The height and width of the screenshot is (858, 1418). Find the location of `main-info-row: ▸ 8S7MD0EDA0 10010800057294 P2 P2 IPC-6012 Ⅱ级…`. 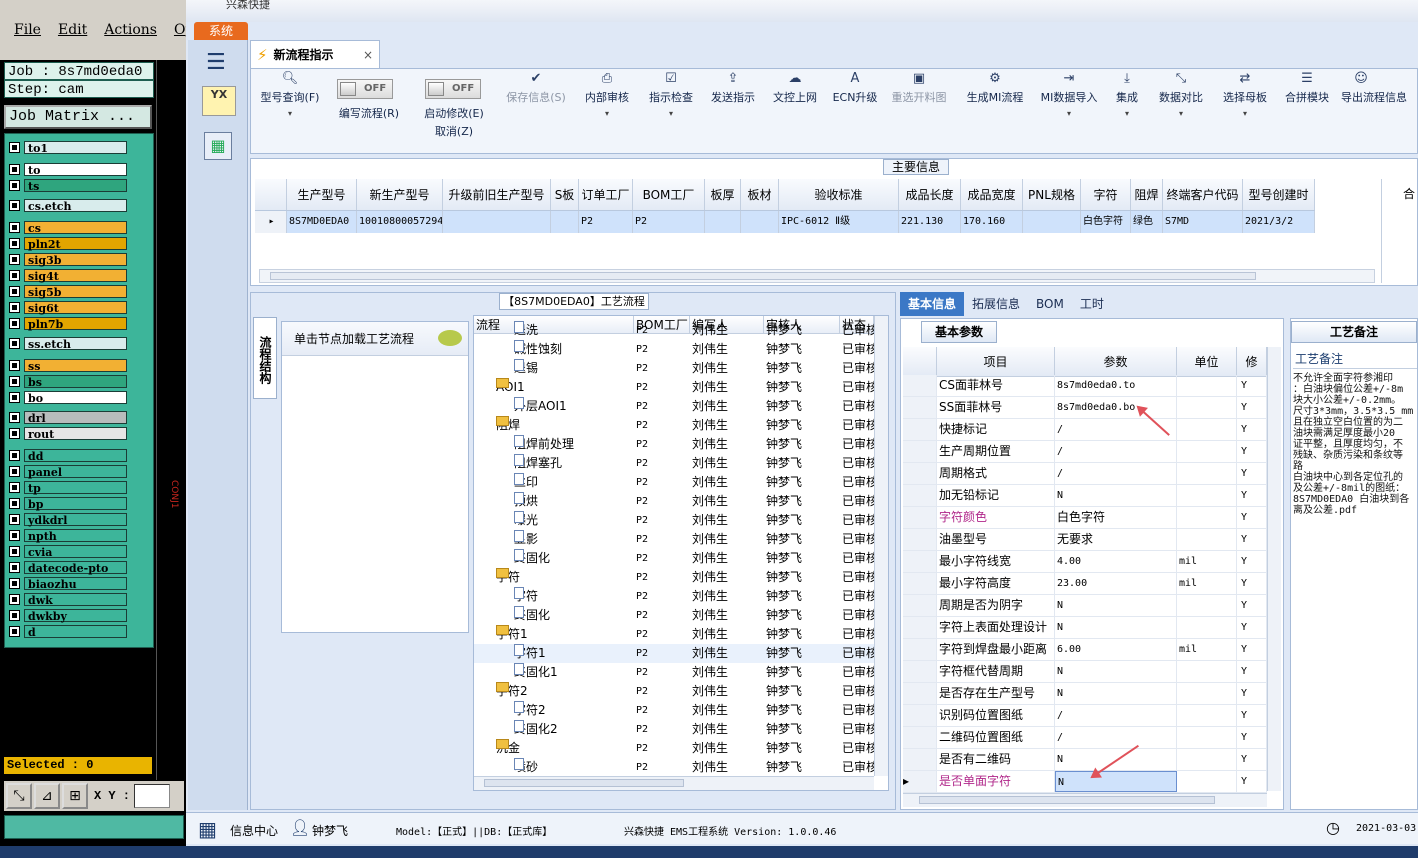

main-info-row: ▸ 8S7MD0EDA0 10010800057294 P2 P2 IPC-6012 Ⅱ级… is located at coordinates (785, 222).